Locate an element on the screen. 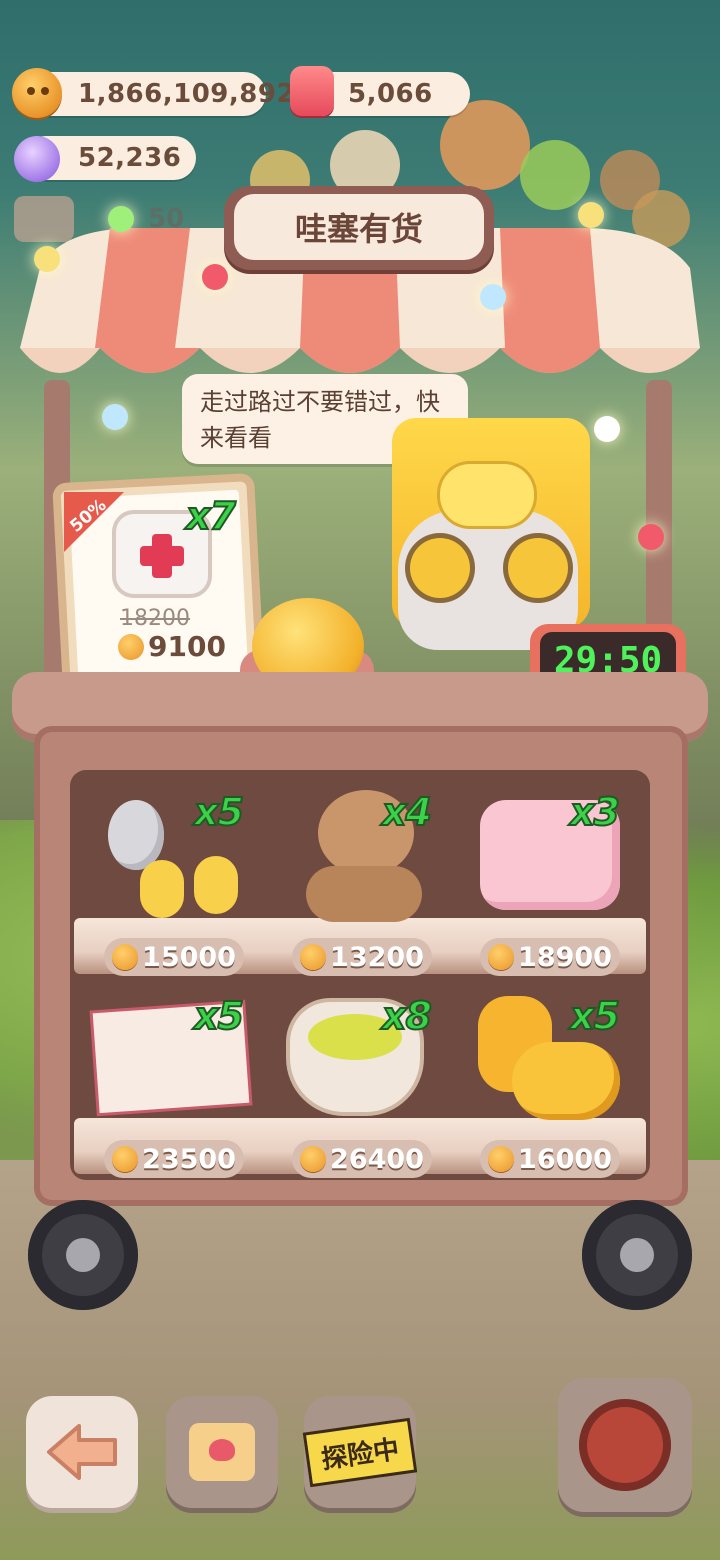 This screenshot has height=1560, width=720. item-price-value: 13200 is located at coordinates (377, 957).